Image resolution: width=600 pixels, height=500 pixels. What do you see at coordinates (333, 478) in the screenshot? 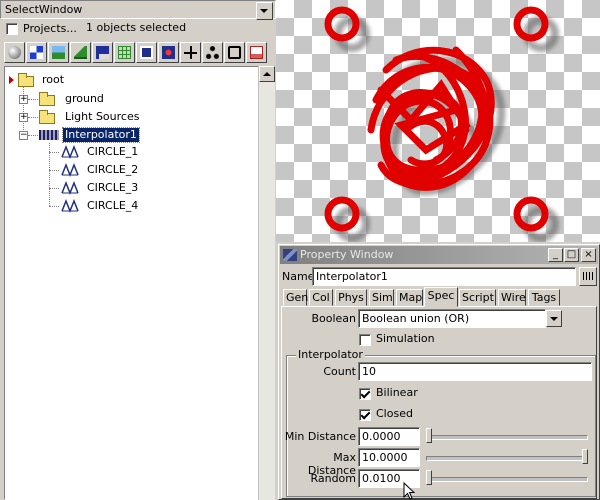
I see `random-label: Random` at bounding box center [333, 478].